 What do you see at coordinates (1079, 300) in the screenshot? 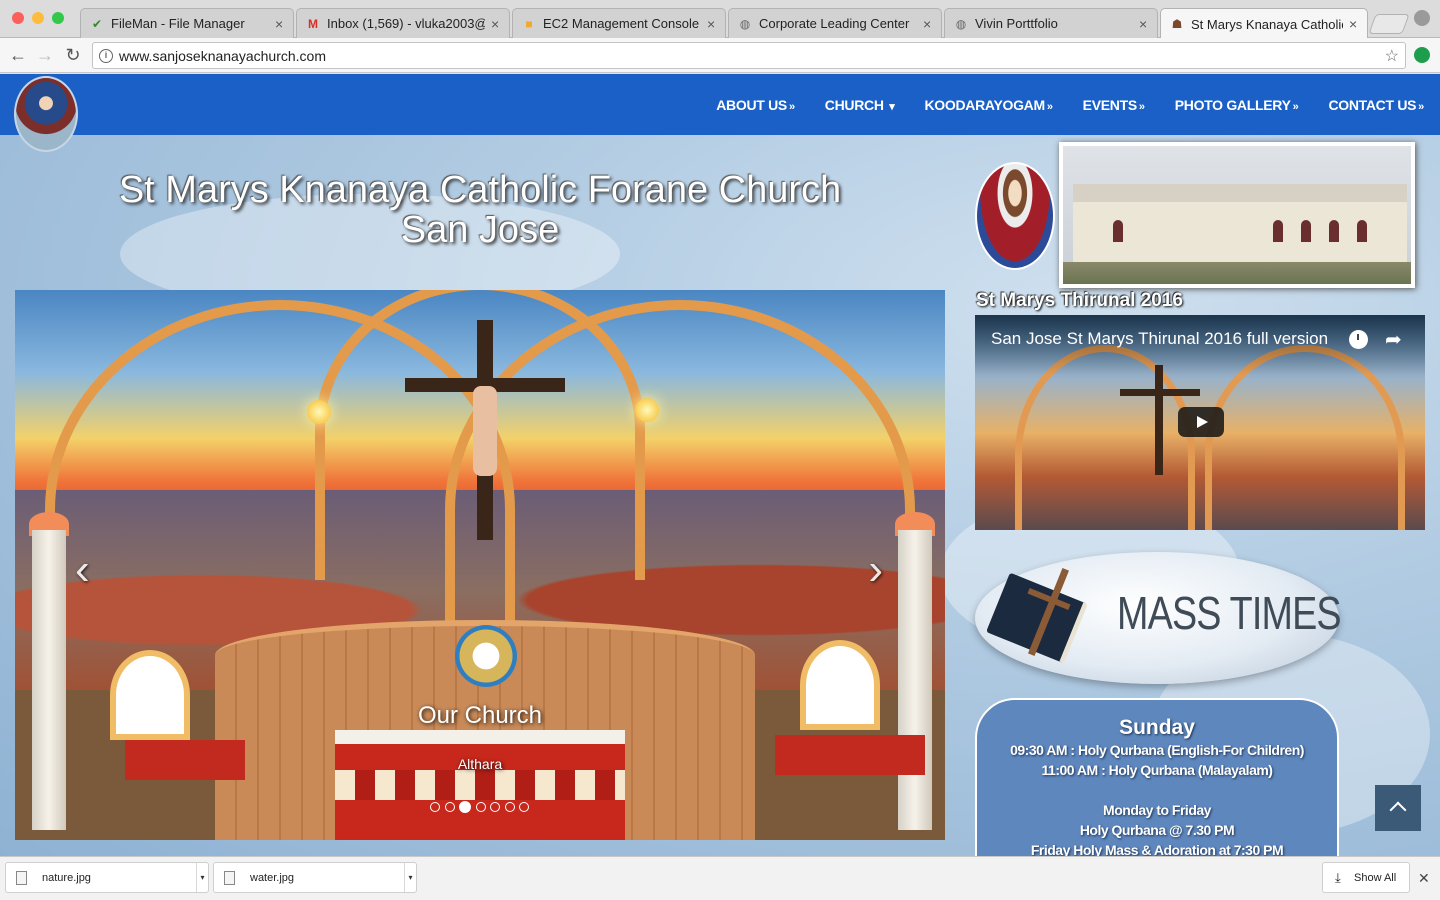
I see `thirunal-heading: St Marys Thirunal 2016` at bounding box center [1079, 300].